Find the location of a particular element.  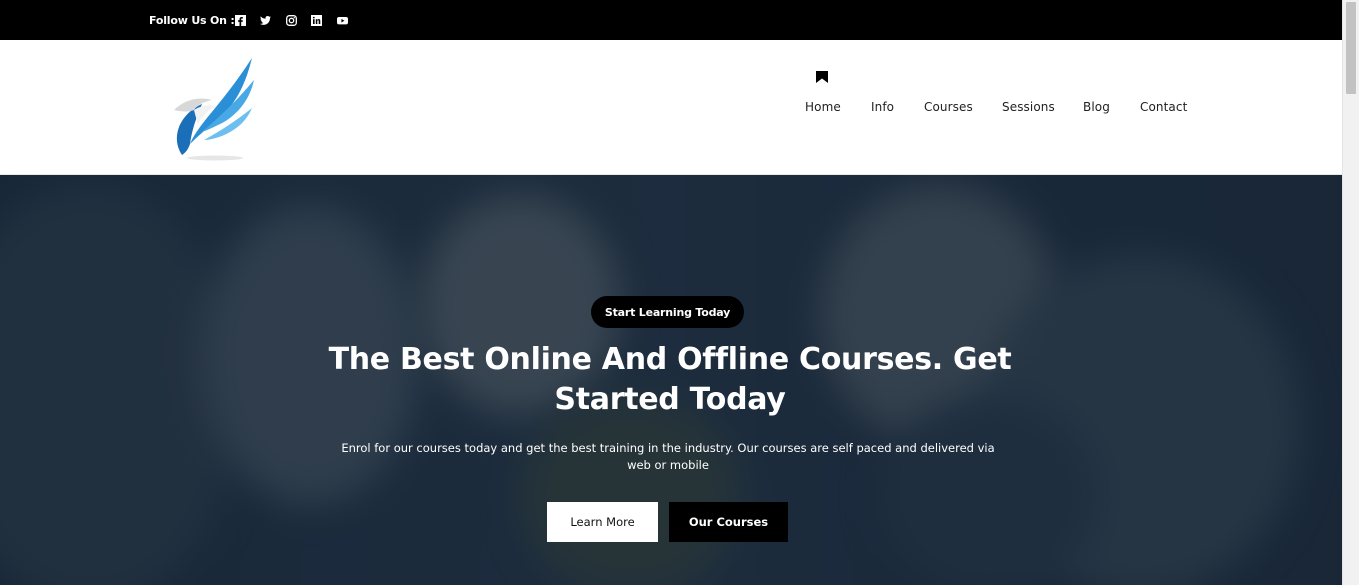

nav-sessions: Sessions is located at coordinates (1028, 107).